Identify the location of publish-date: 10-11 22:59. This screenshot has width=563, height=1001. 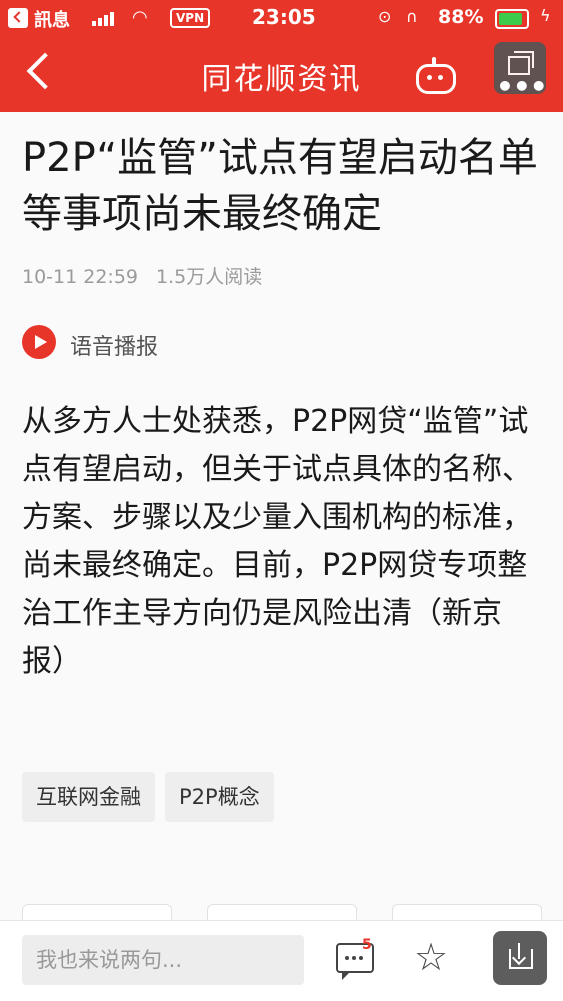
(80, 277).